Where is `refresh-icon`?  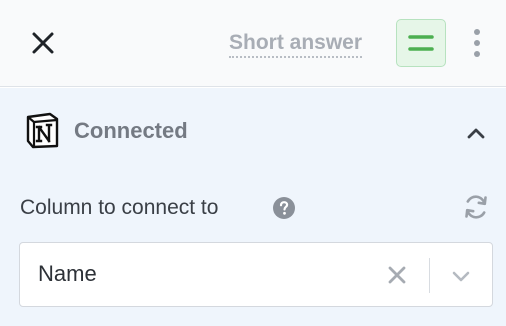 refresh-icon is located at coordinates (476, 207).